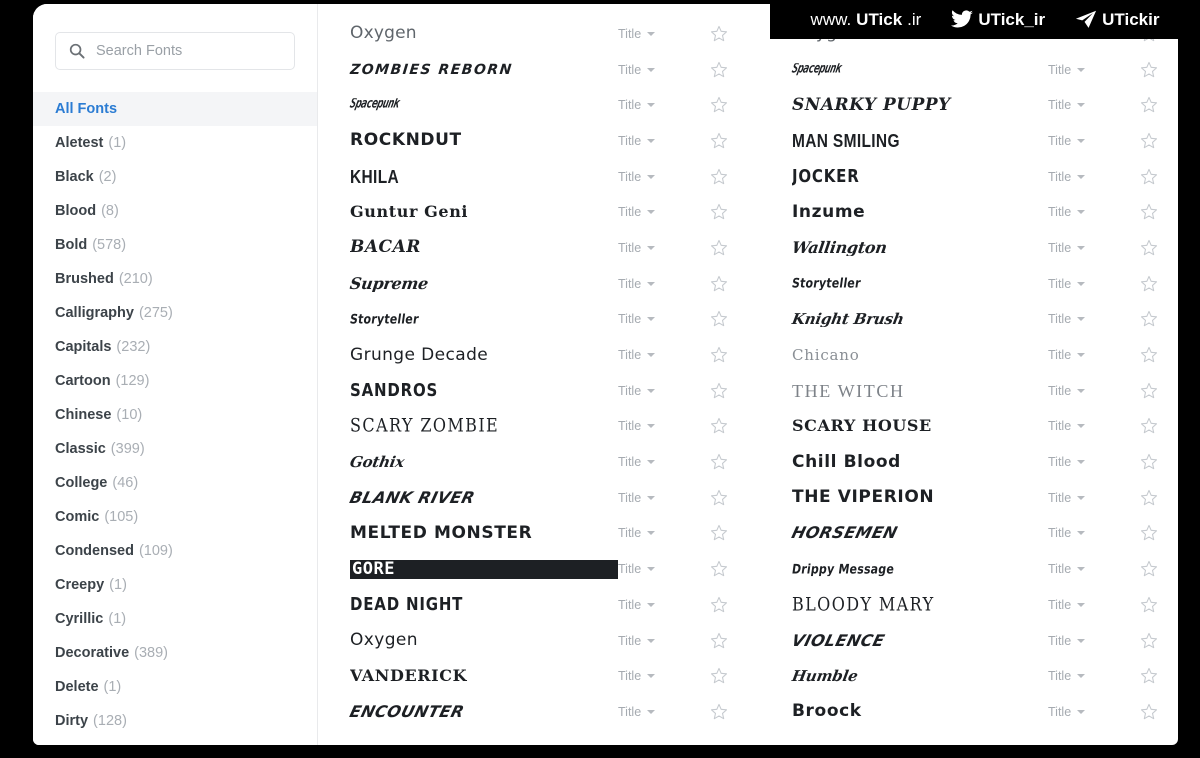 This screenshot has height=758, width=1200. Describe the element at coordinates (175, 687) in the screenshot. I see `sidebar-item-delete: Delete (1)` at that location.